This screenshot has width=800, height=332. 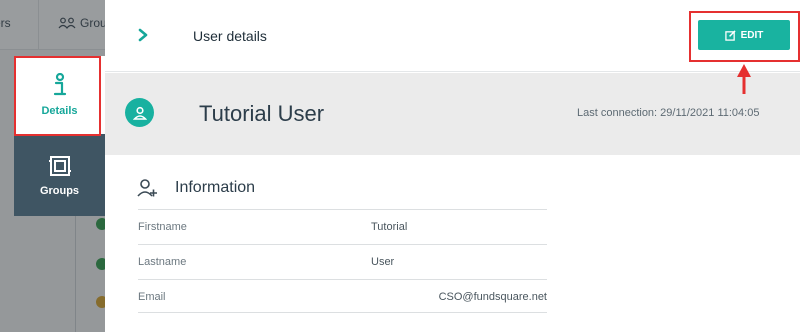 What do you see at coordinates (57, 96) in the screenshot?
I see `annotation-box-details` at bounding box center [57, 96].